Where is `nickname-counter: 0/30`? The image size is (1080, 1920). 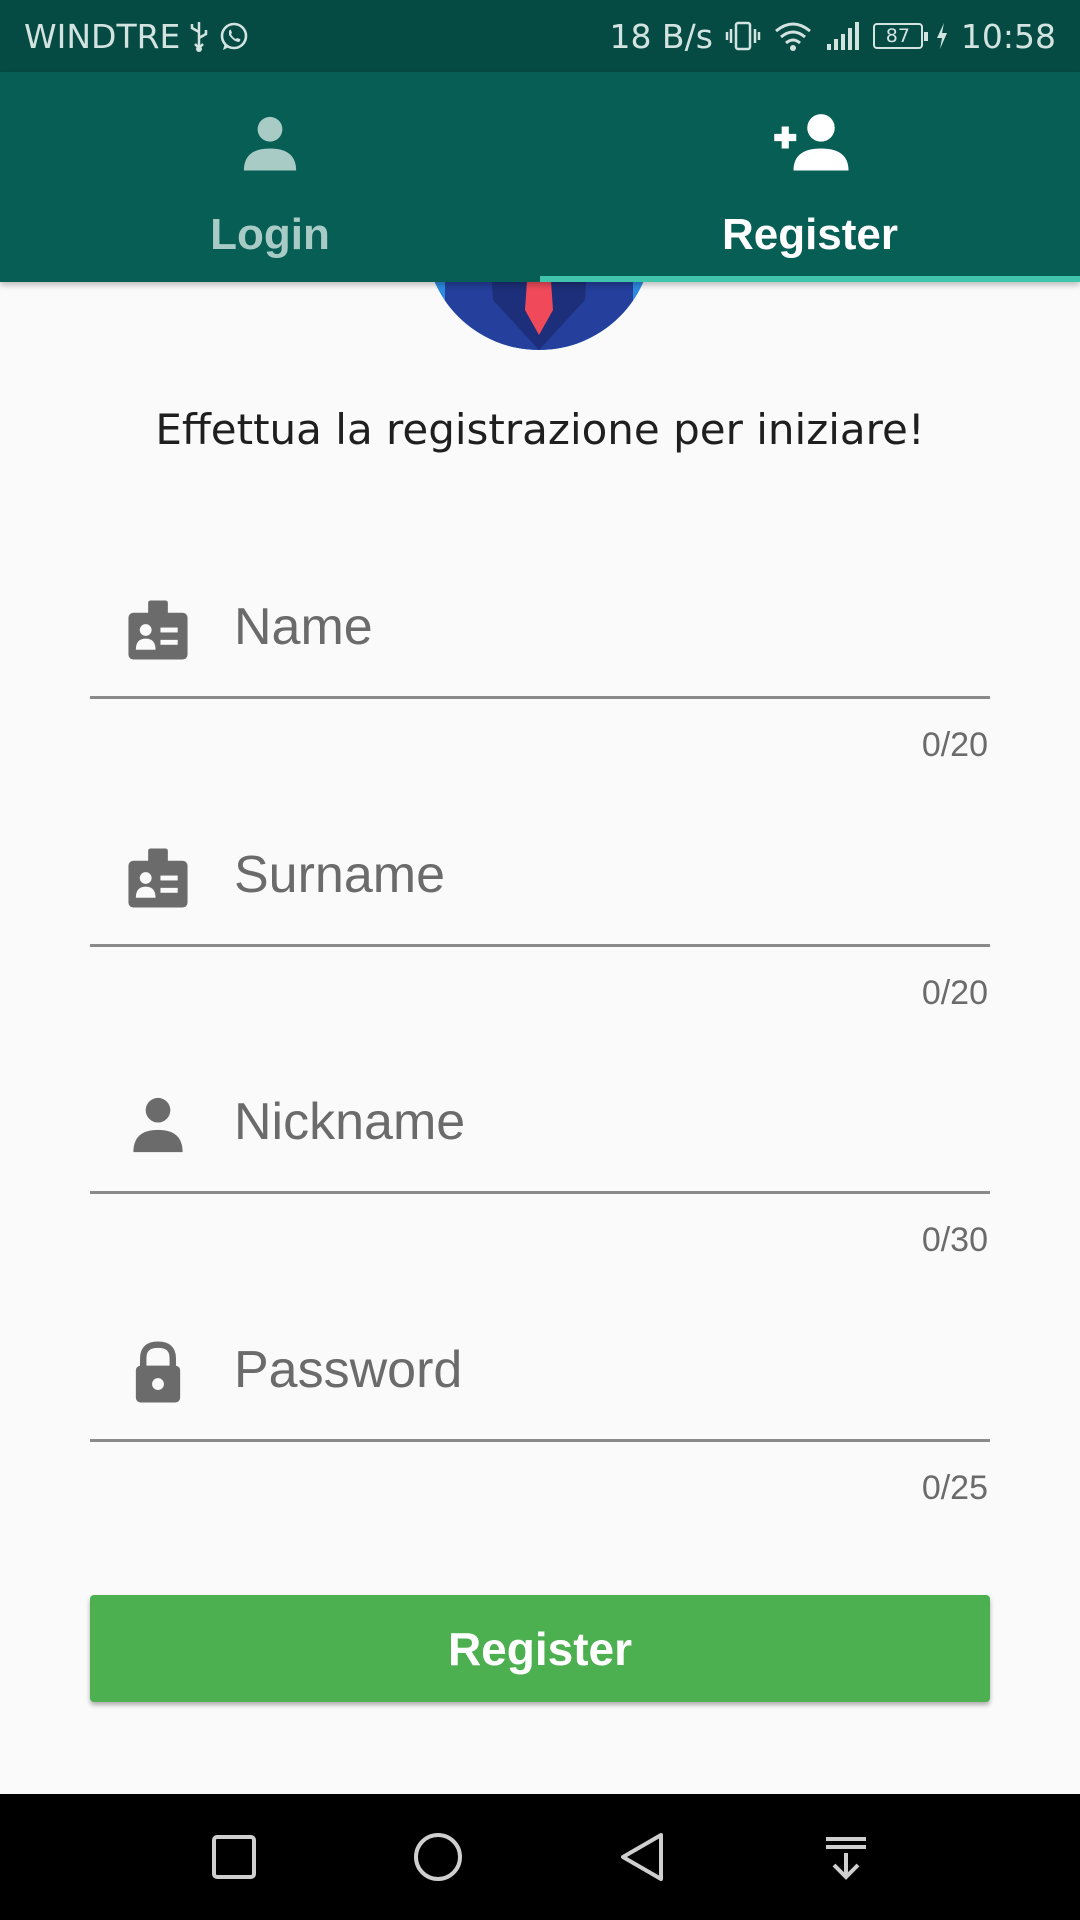
nickname-counter: 0/30 is located at coordinates (954, 1240).